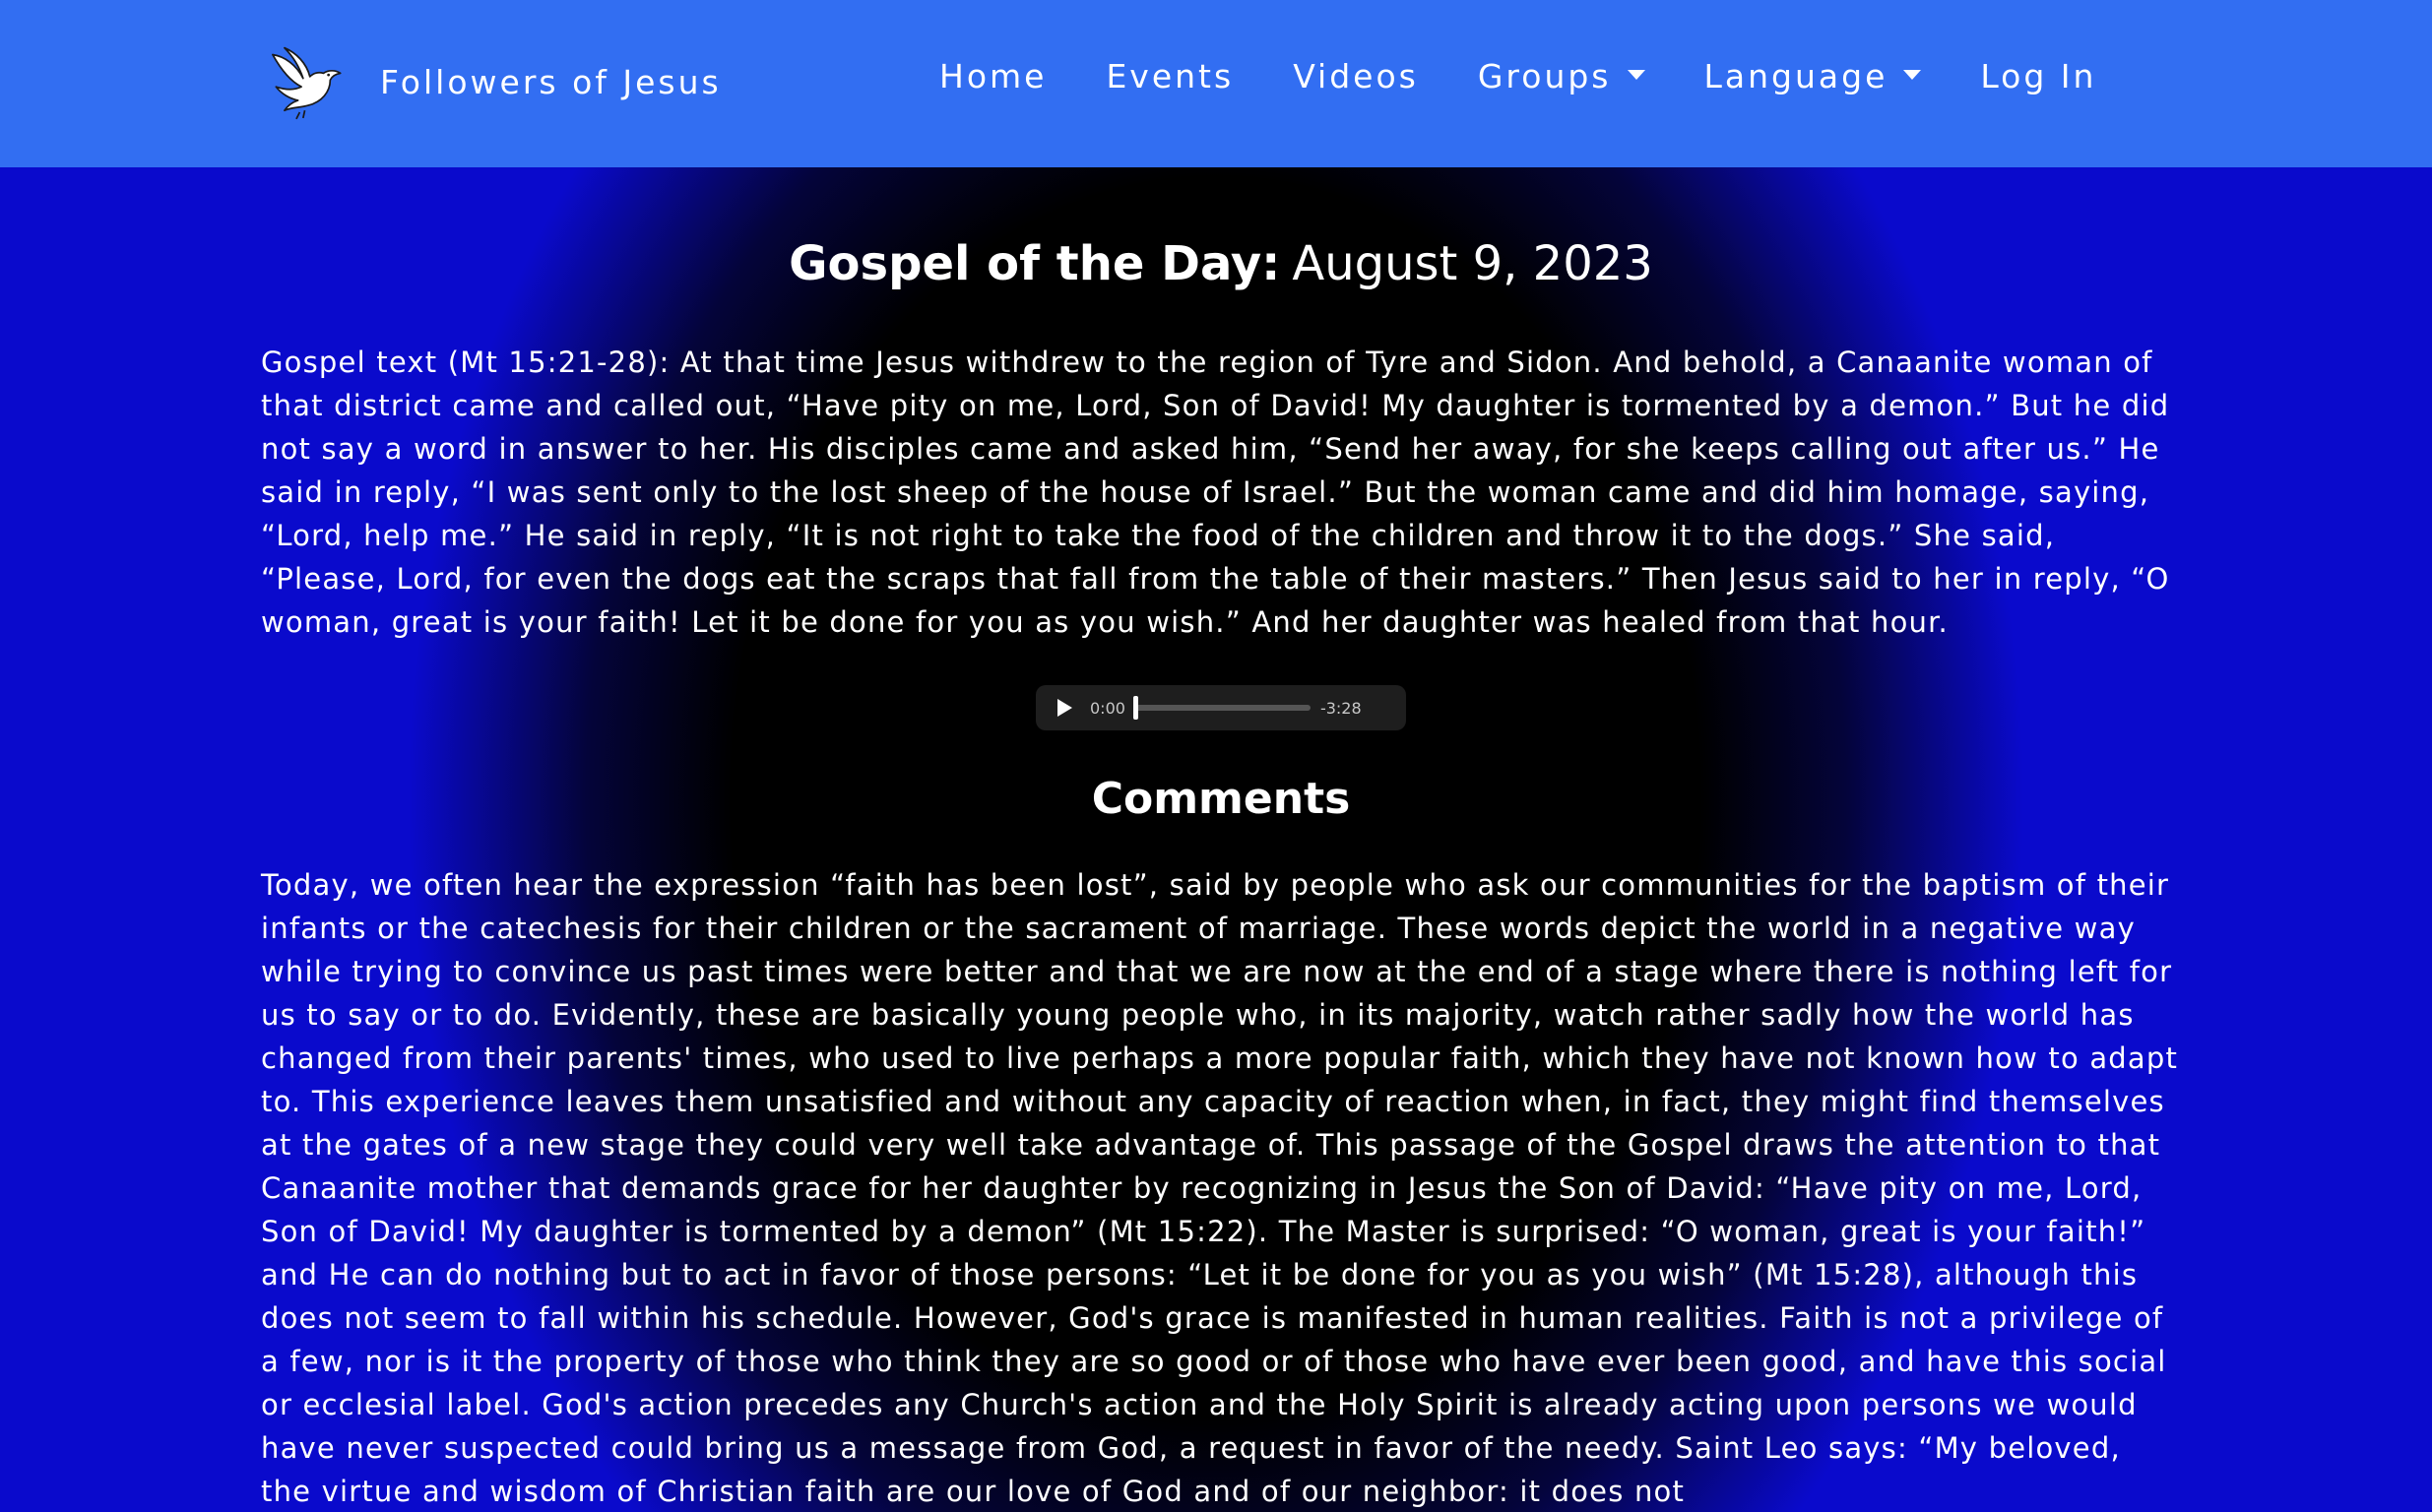 The image size is (2432, 1512). Describe the element at coordinates (551, 81) in the screenshot. I see `brand-name: Followers of Jesus` at that location.